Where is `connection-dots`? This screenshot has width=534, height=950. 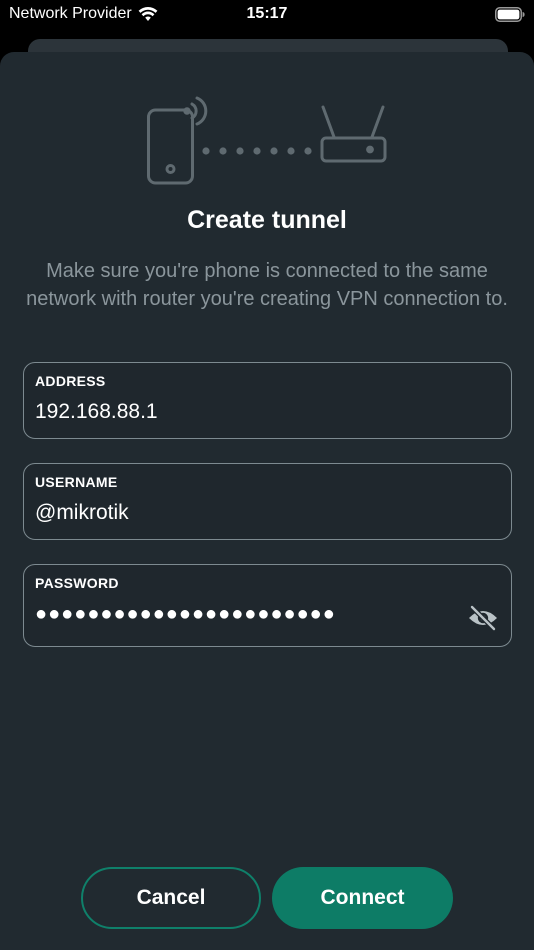 connection-dots is located at coordinates (257, 151).